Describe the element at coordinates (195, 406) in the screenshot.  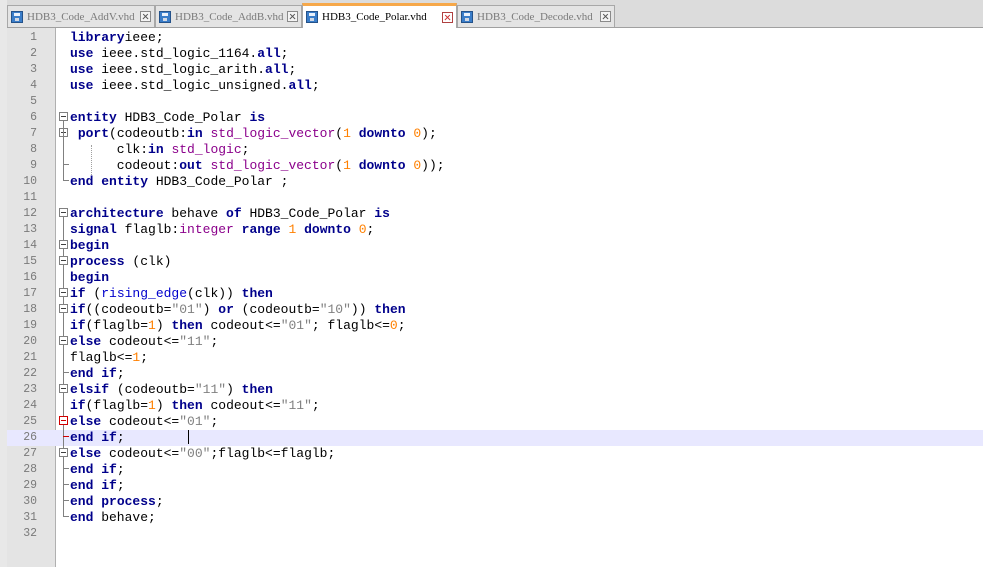
I see `code-text: if(flaglb=1) then codeout<="11";` at that location.